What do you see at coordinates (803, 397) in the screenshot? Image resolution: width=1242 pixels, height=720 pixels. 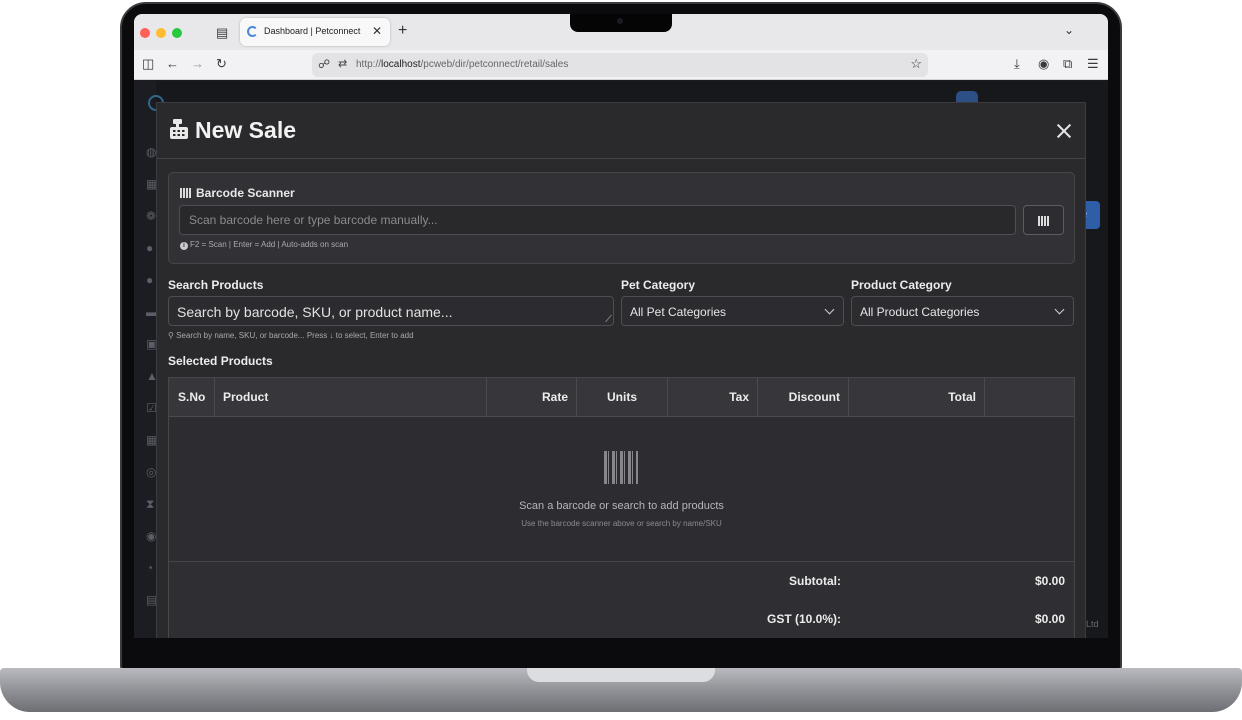 I see `column-header-discount: Discount` at bounding box center [803, 397].